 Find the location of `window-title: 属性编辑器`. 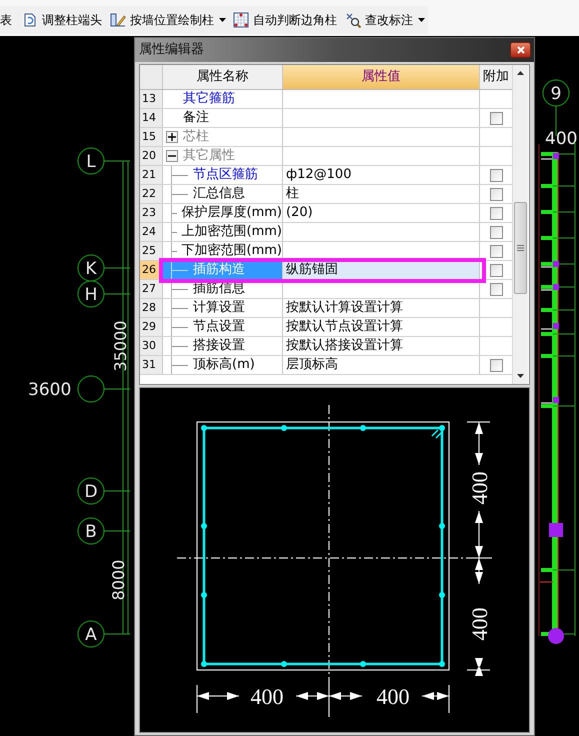

window-title: 属性编辑器 is located at coordinates (171, 50).